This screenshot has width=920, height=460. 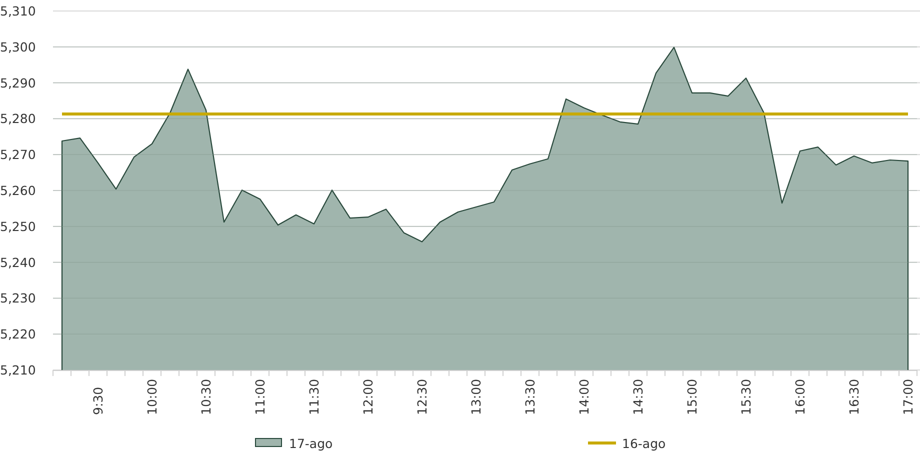 What do you see at coordinates (476, 396) in the screenshot?
I see `x-axis-label: 13:00` at bounding box center [476, 396].